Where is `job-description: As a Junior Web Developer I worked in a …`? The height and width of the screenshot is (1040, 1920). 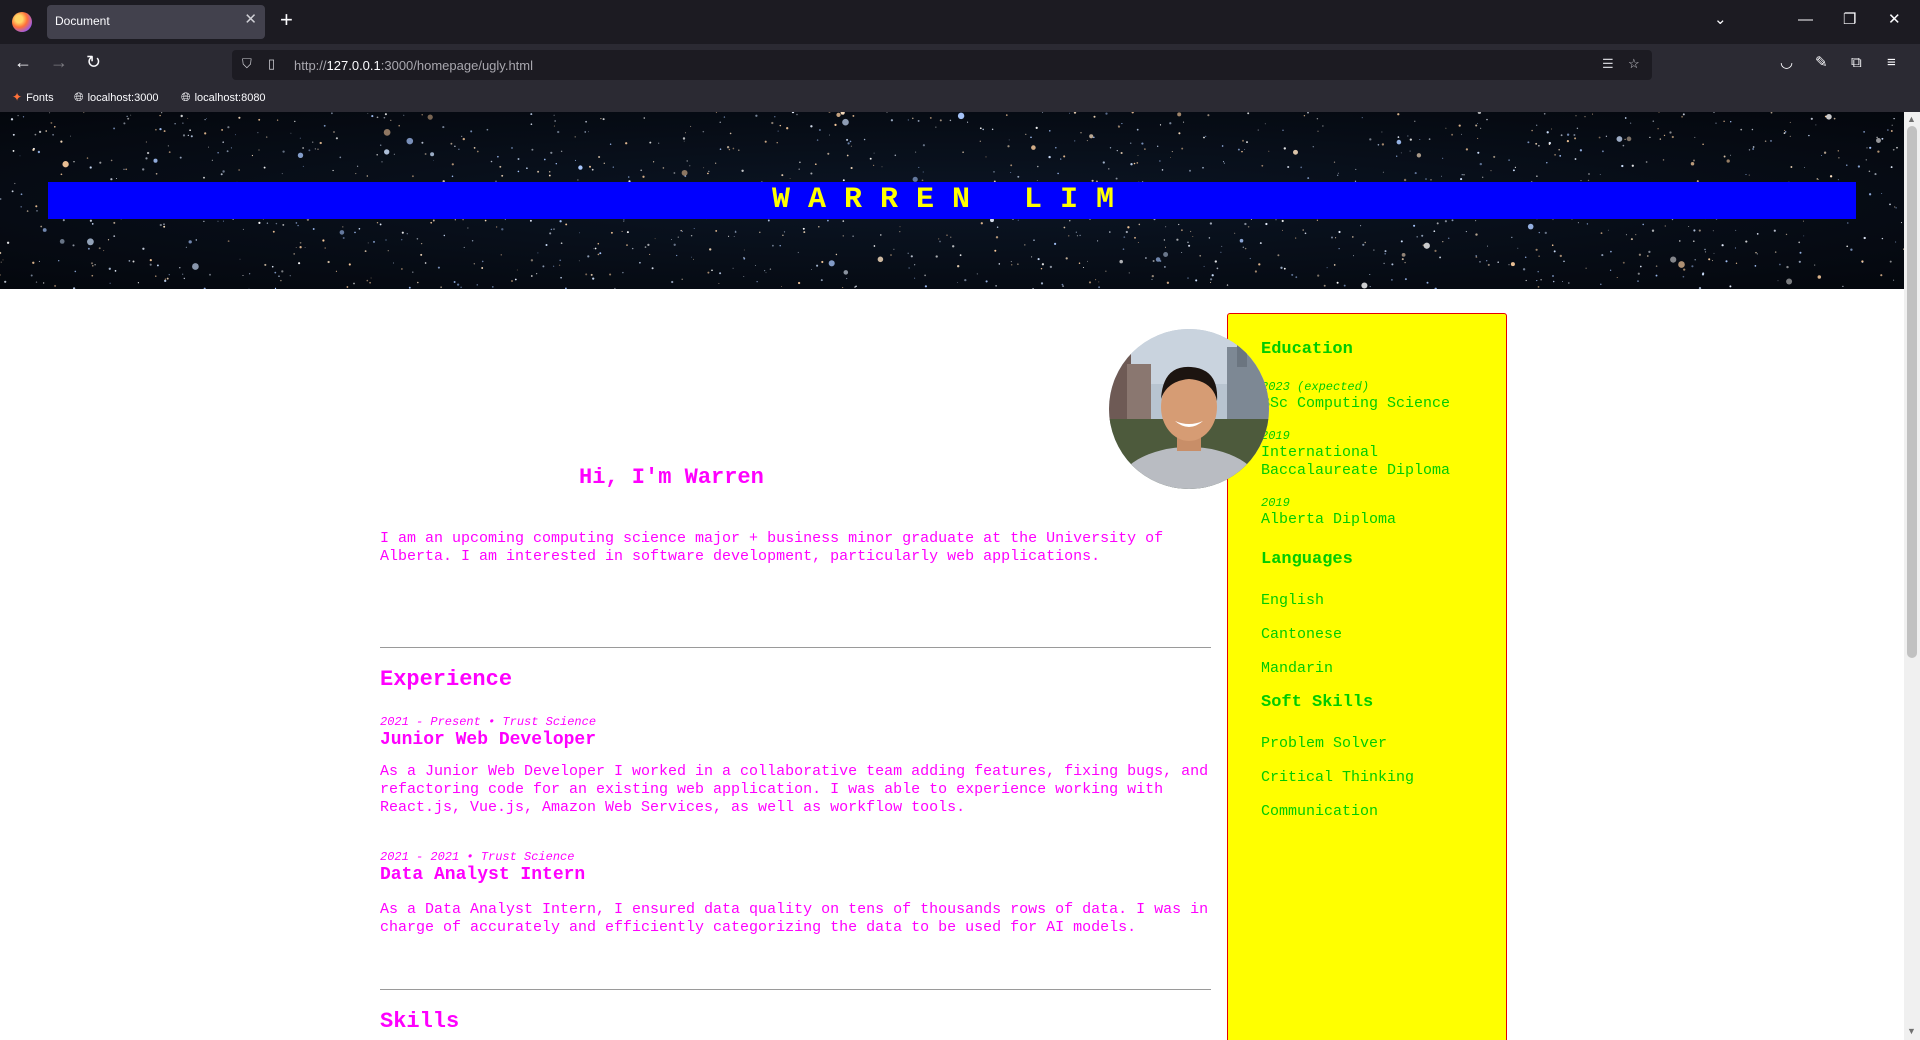
job-description: As a Junior Web Developer I worked in a … is located at coordinates (794, 789).